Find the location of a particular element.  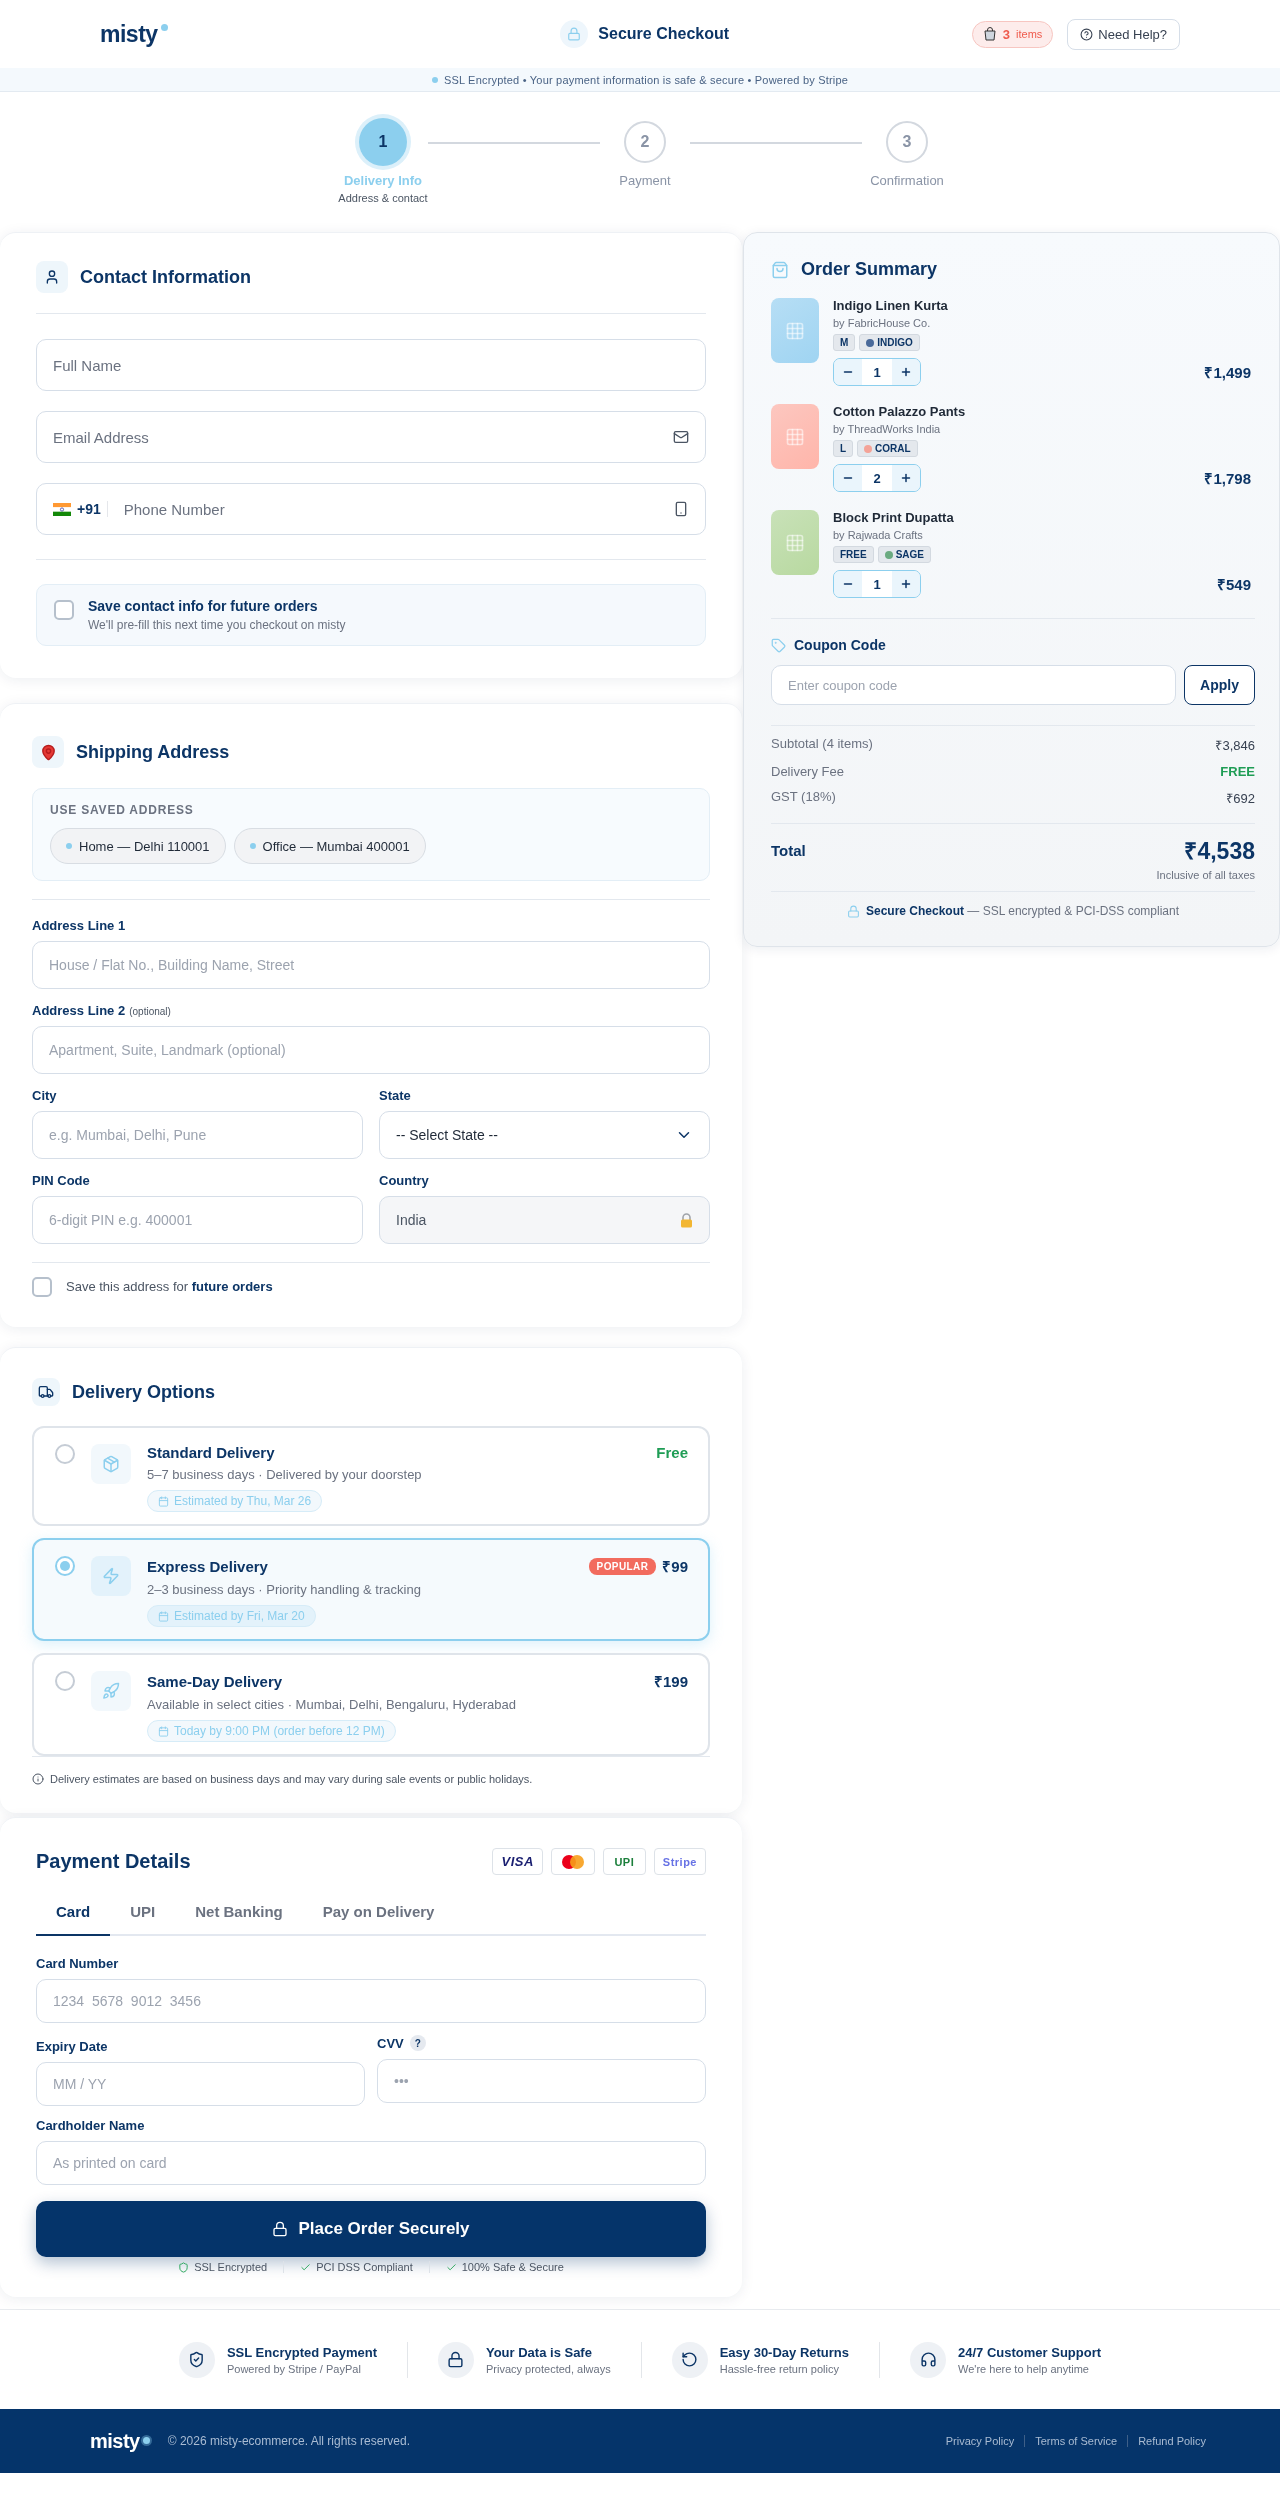

option-price: Free is located at coordinates (672, 1452).